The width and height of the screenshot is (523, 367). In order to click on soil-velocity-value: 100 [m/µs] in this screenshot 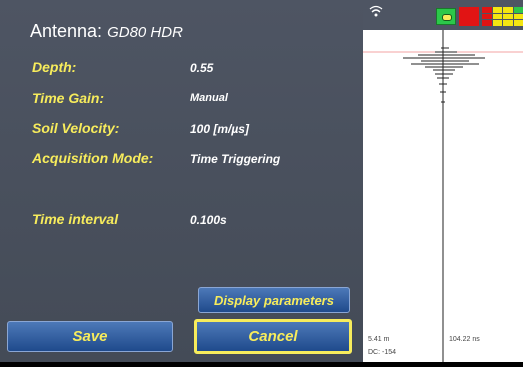, I will do `click(219, 129)`.